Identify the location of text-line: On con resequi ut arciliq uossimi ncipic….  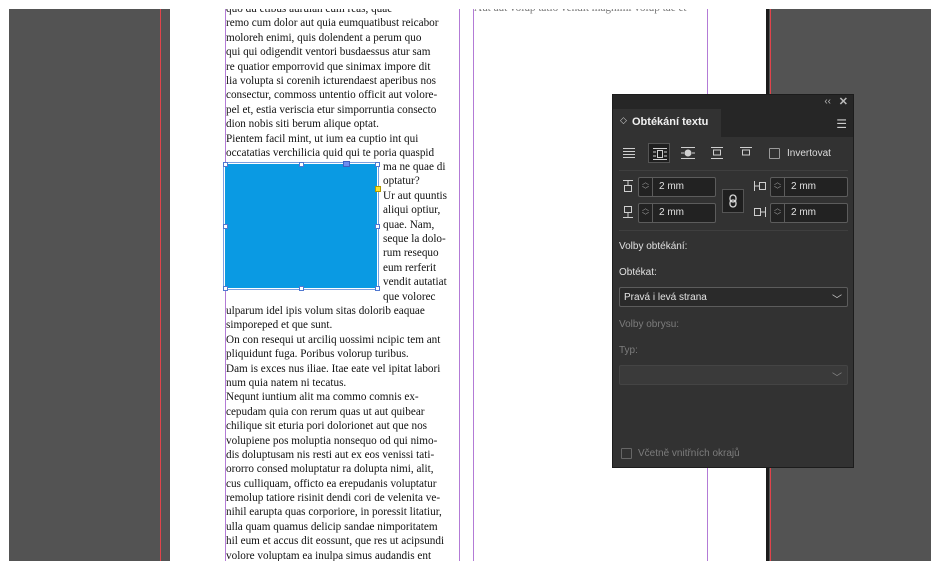
(333, 339).